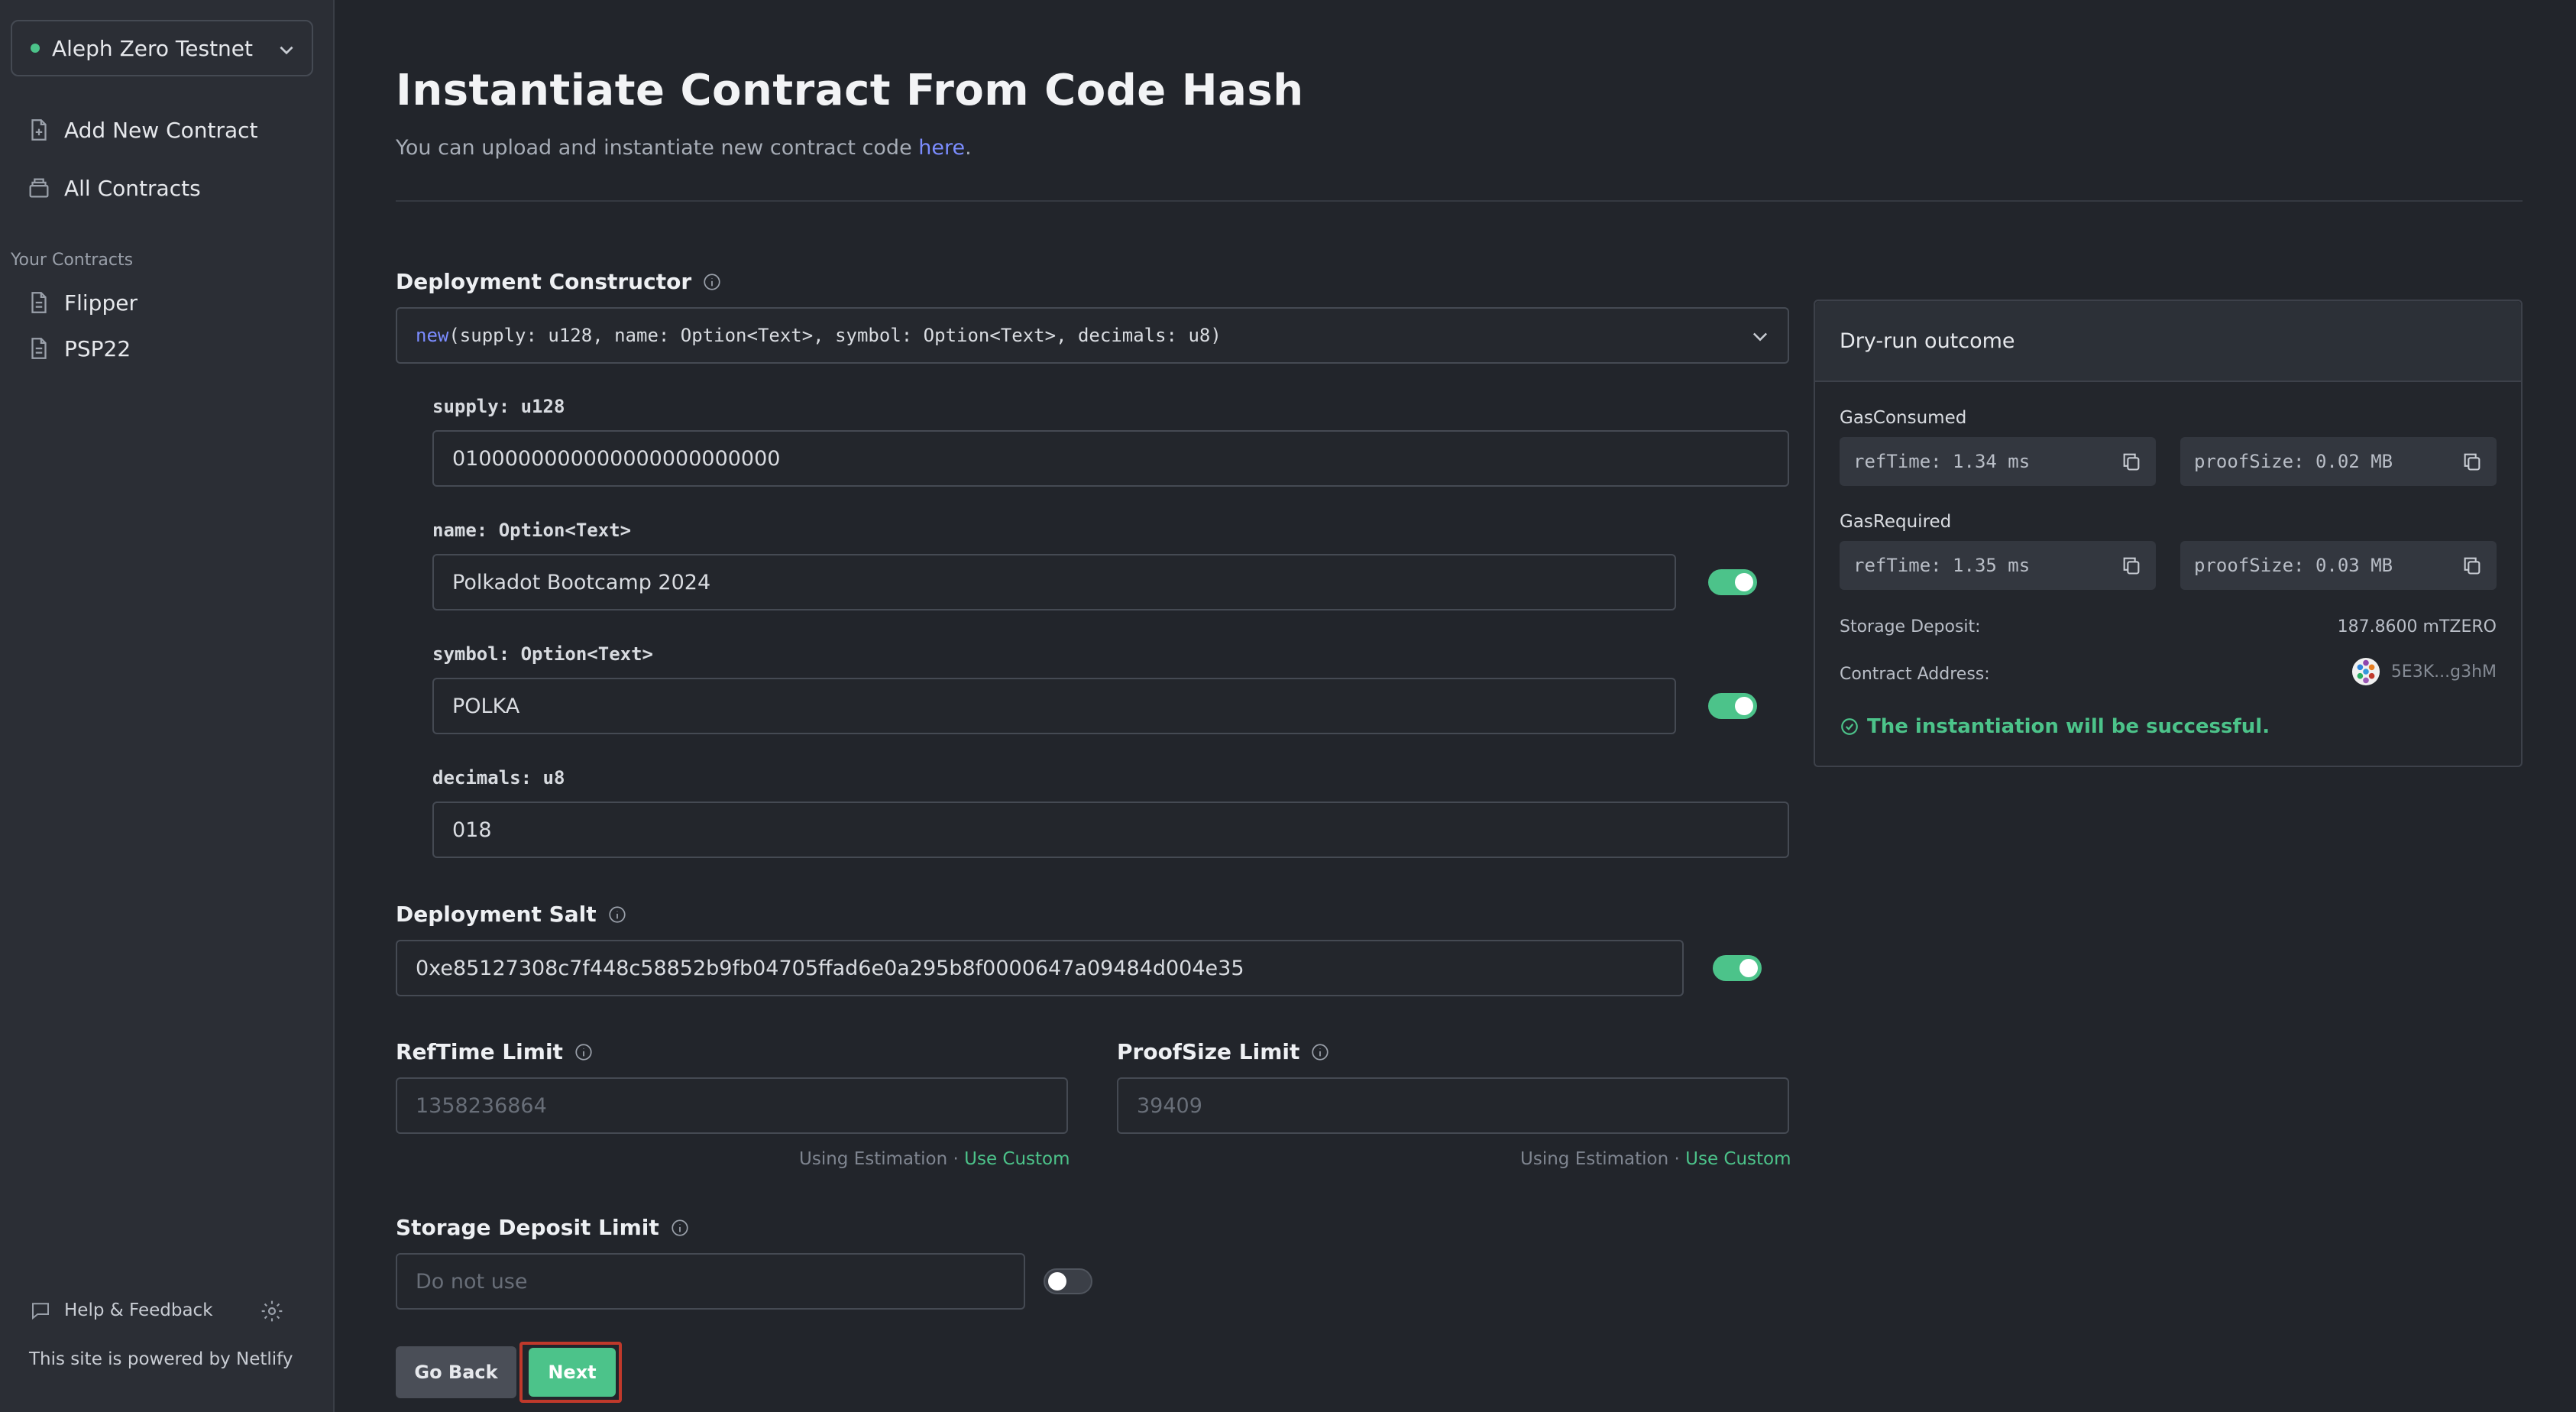  Describe the element at coordinates (1732, 582) in the screenshot. I see `name-toggle` at that location.